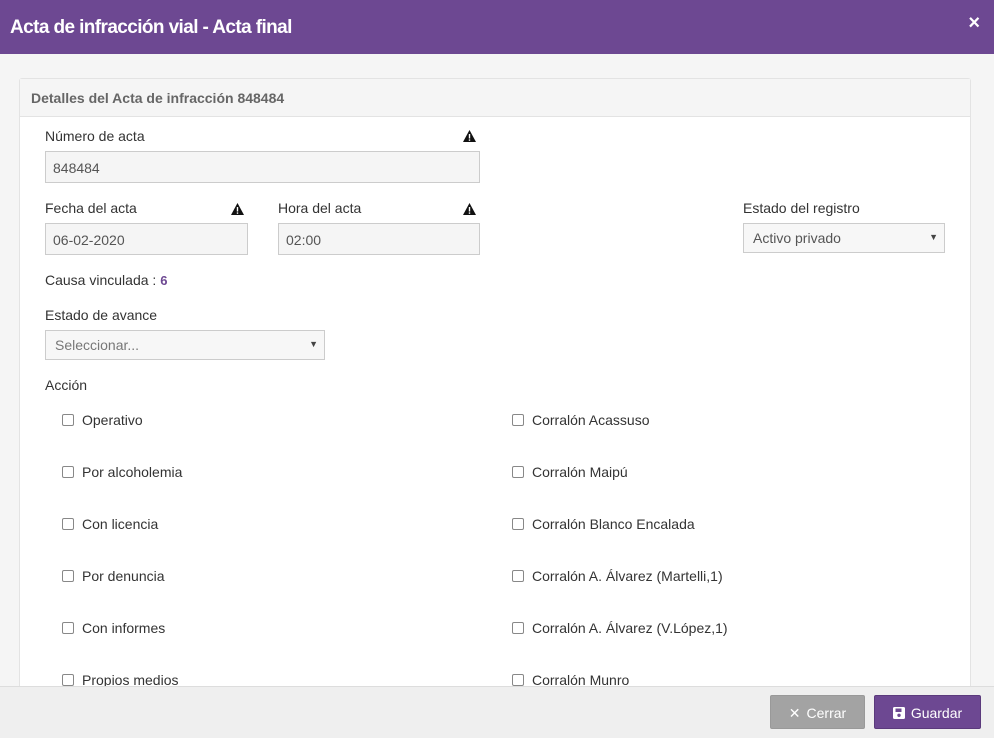 Image resolution: width=994 pixels, height=738 pixels. I want to click on causa-link: 6, so click(163, 280).